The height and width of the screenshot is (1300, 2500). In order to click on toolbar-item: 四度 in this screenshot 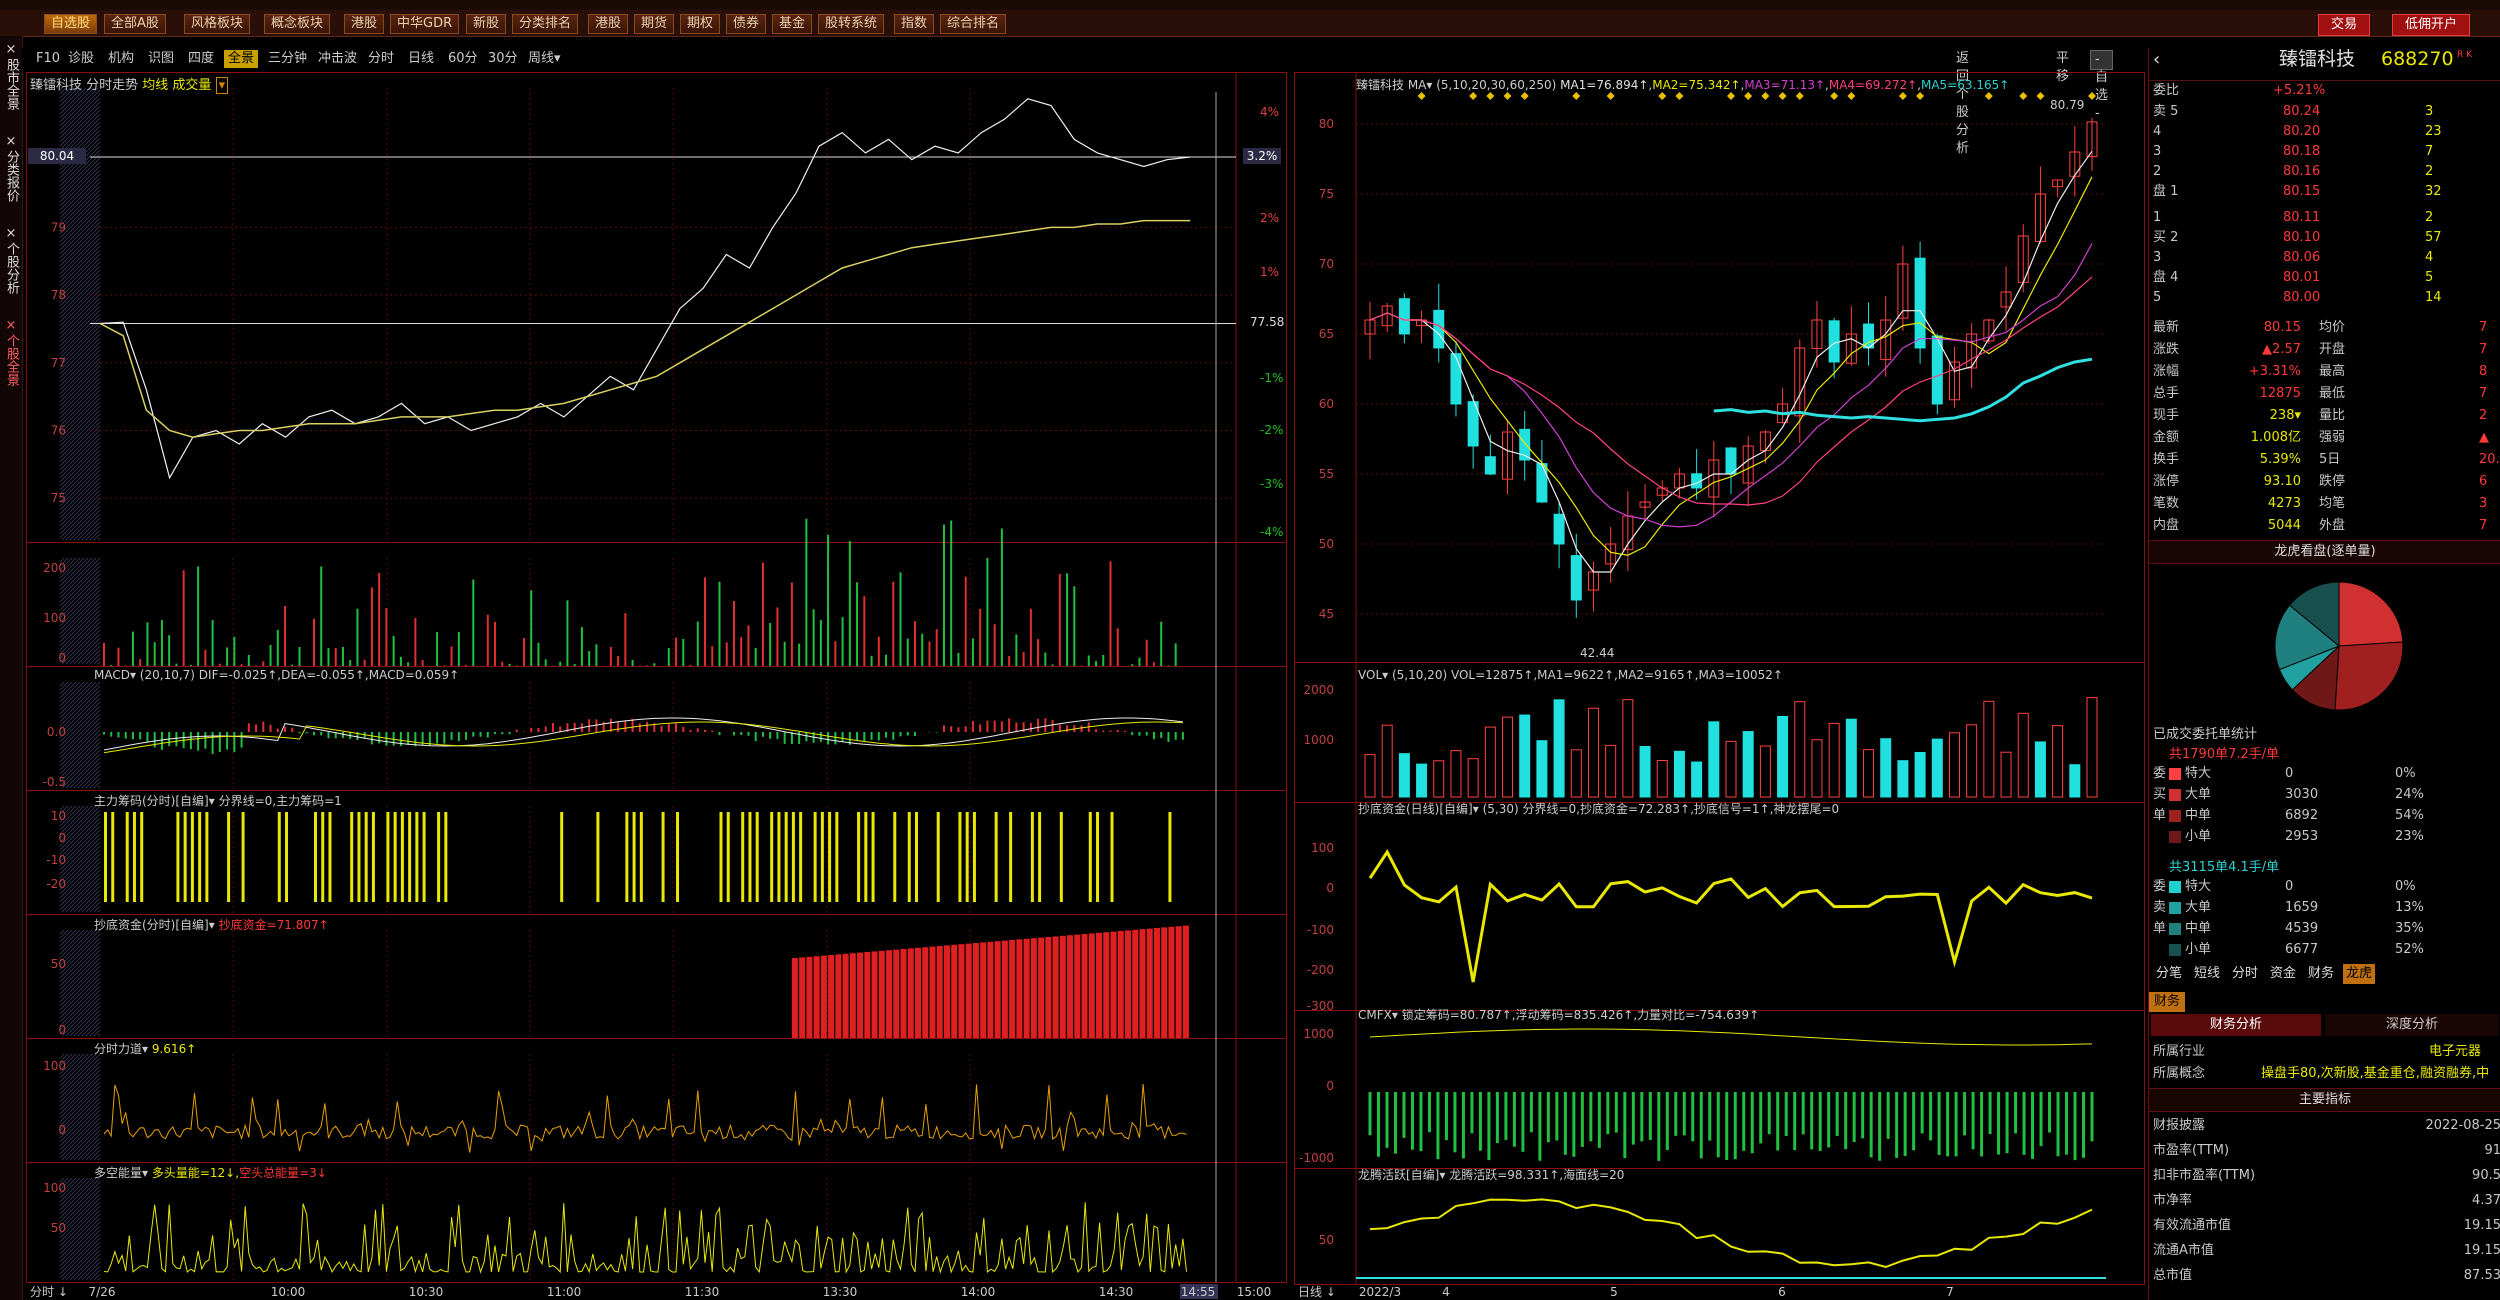, I will do `click(201, 59)`.